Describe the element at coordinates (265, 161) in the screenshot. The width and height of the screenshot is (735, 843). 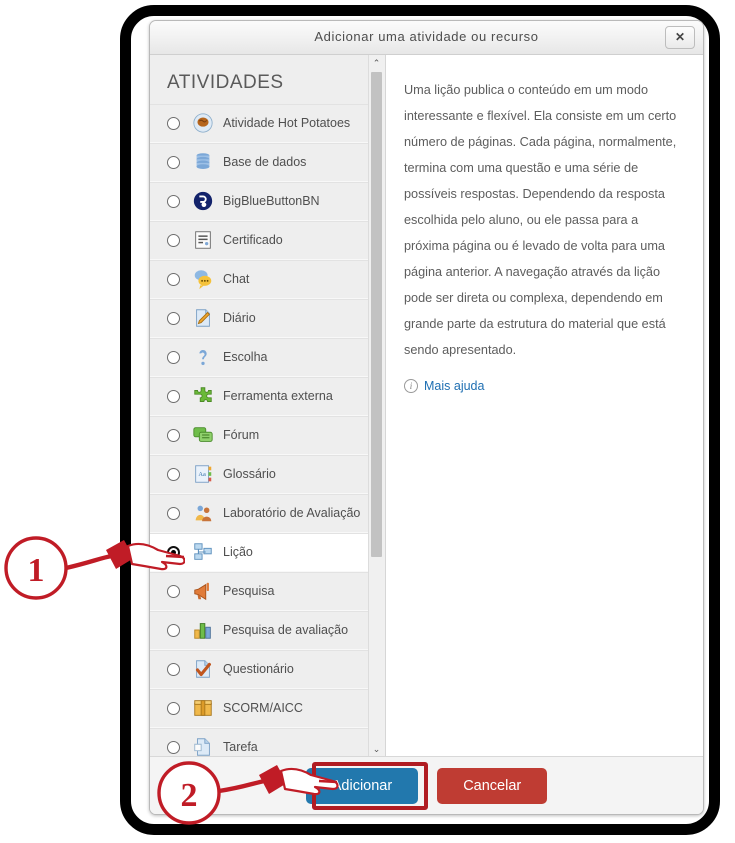
I see `activity-label: Base de dados` at that location.